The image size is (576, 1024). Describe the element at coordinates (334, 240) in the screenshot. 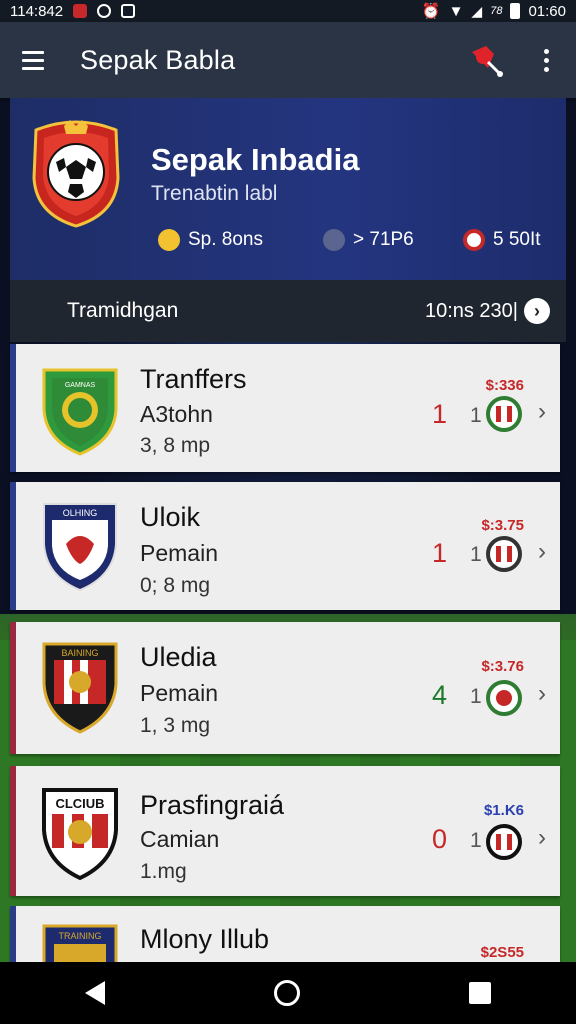

I see `transfer-icon` at that location.